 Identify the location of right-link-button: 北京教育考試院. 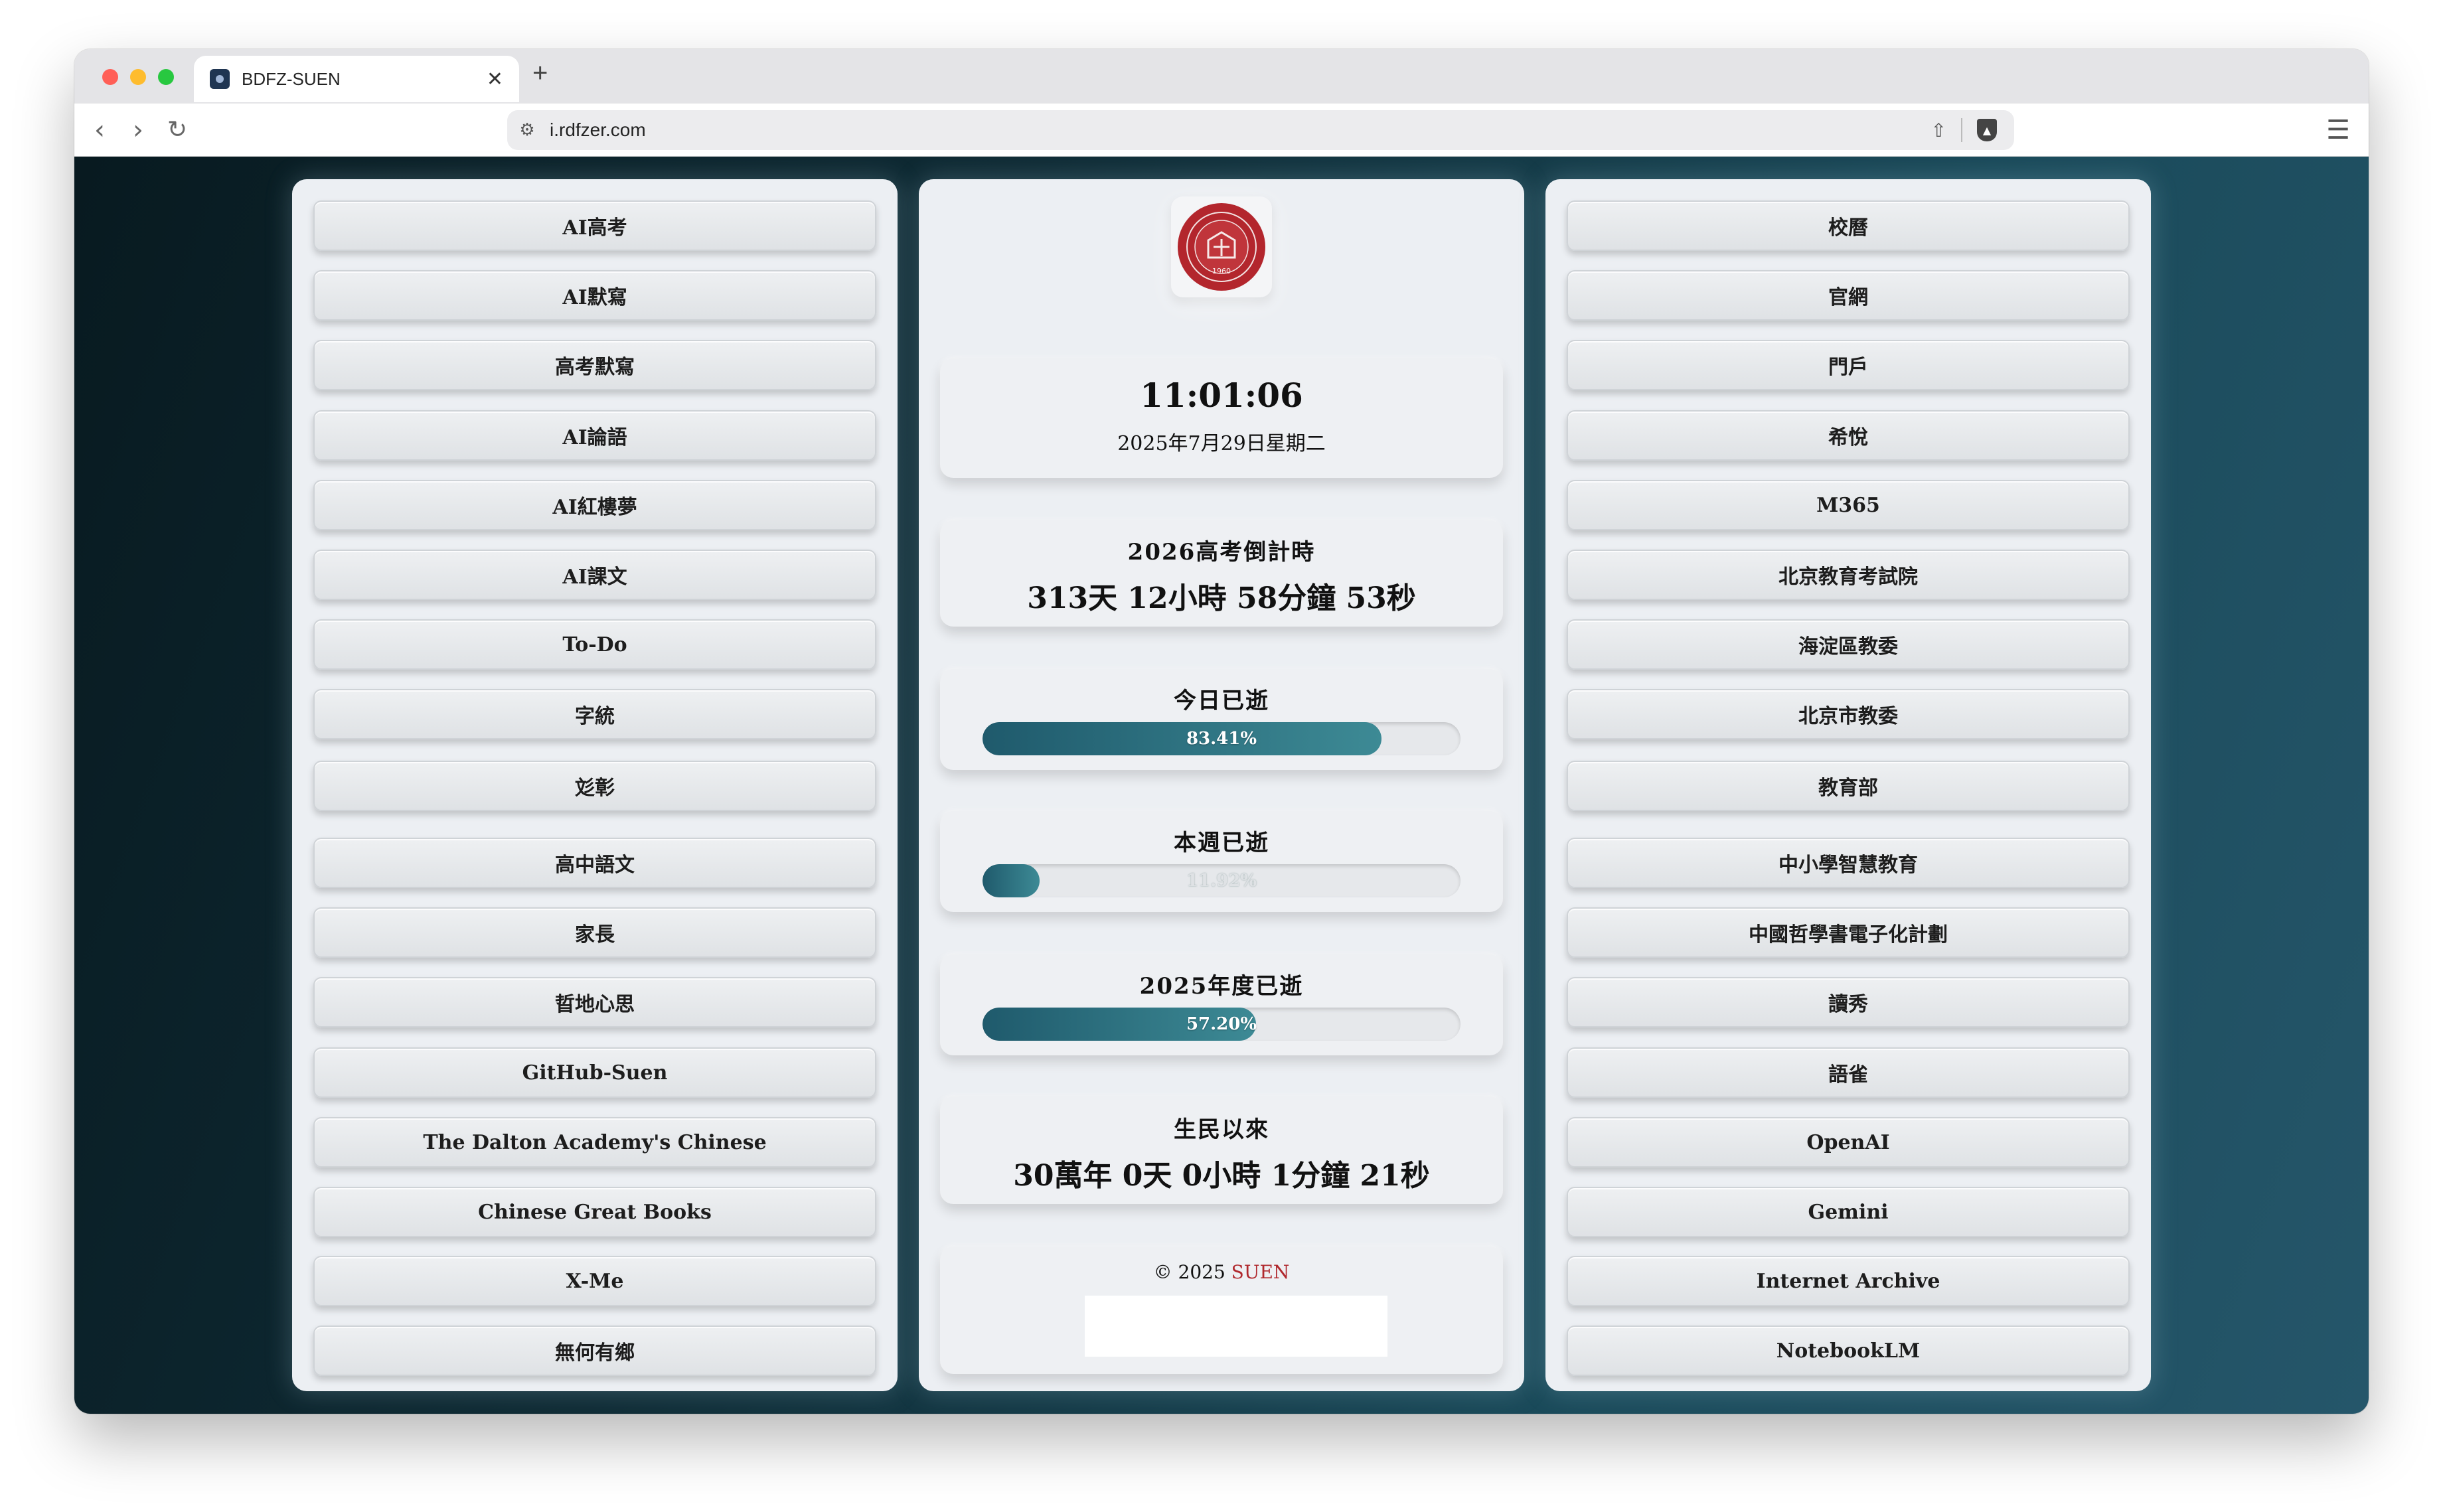
(1849, 575).